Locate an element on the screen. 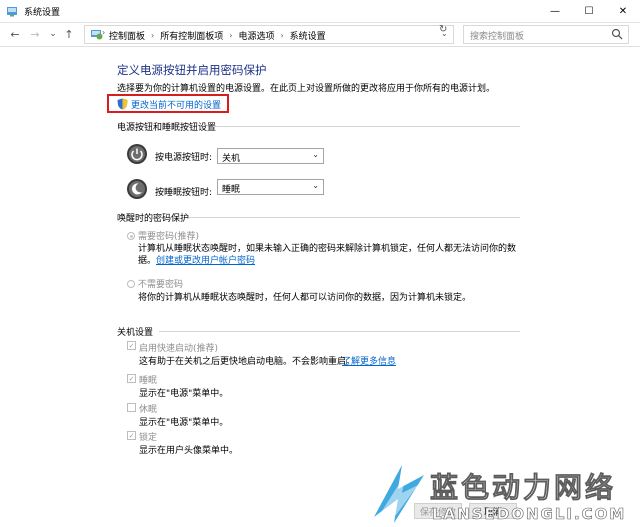  sleep-checkbox: ✓ is located at coordinates (131, 378).